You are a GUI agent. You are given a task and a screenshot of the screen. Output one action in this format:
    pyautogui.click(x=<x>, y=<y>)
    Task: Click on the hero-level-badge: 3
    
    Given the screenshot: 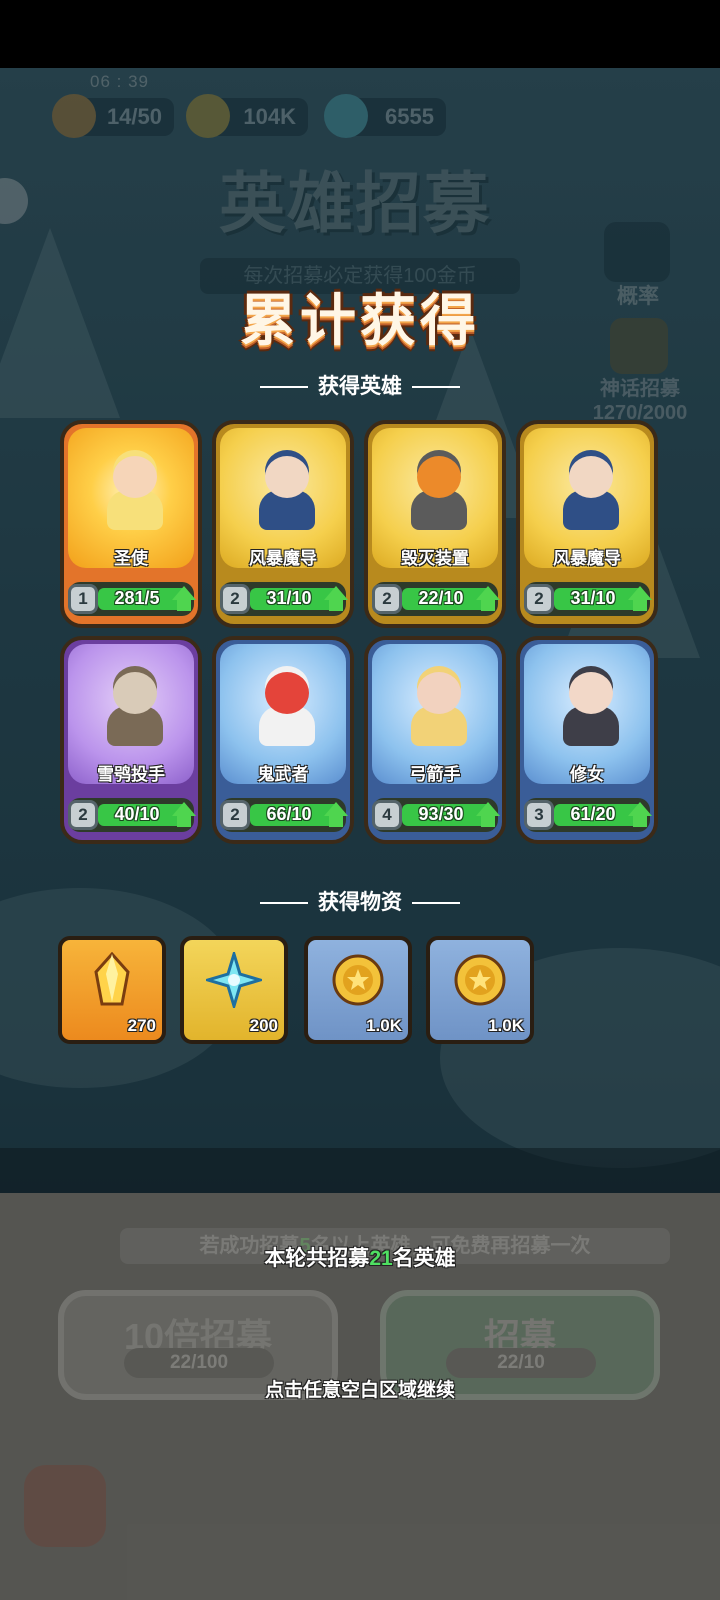 What is the action you would take?
    pyautogui.click(x=539, y=815)
    